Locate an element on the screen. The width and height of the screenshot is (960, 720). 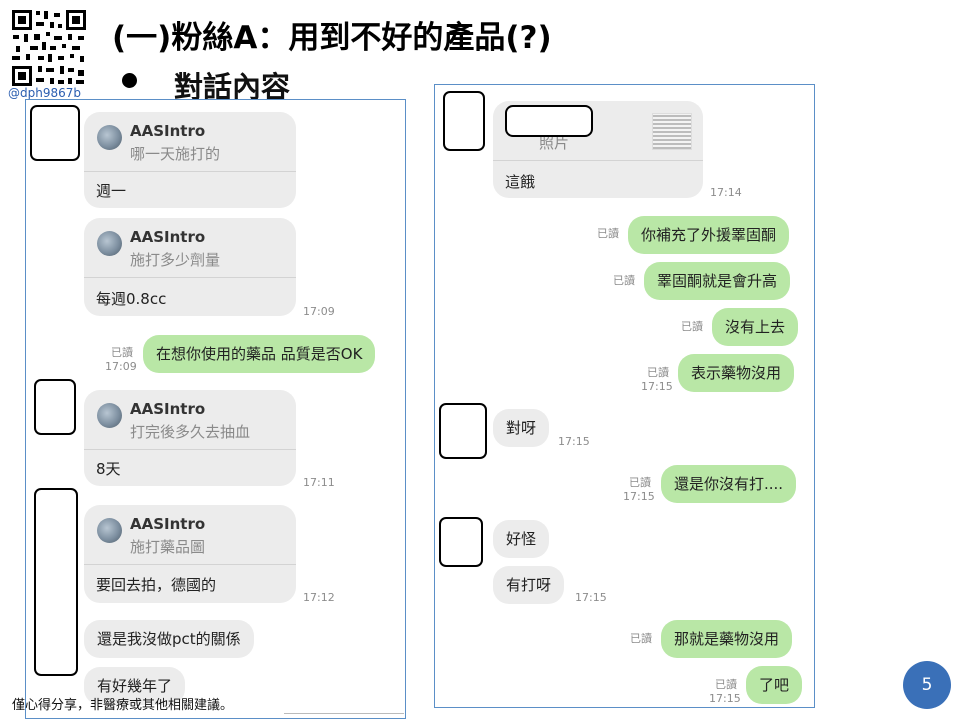
reply-card: AASIntro 施打多少劑量 每週0.8cc is located at coordinates (190, 267).